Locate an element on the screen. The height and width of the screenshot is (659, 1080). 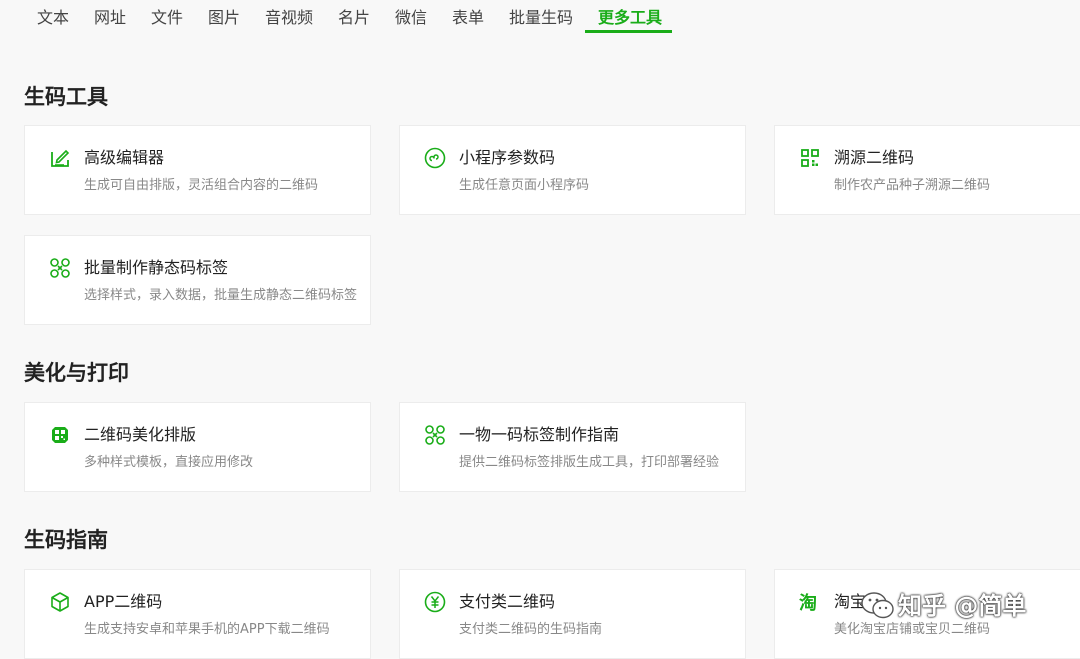
active-tab-indicator is located at coordinates (628, 31).